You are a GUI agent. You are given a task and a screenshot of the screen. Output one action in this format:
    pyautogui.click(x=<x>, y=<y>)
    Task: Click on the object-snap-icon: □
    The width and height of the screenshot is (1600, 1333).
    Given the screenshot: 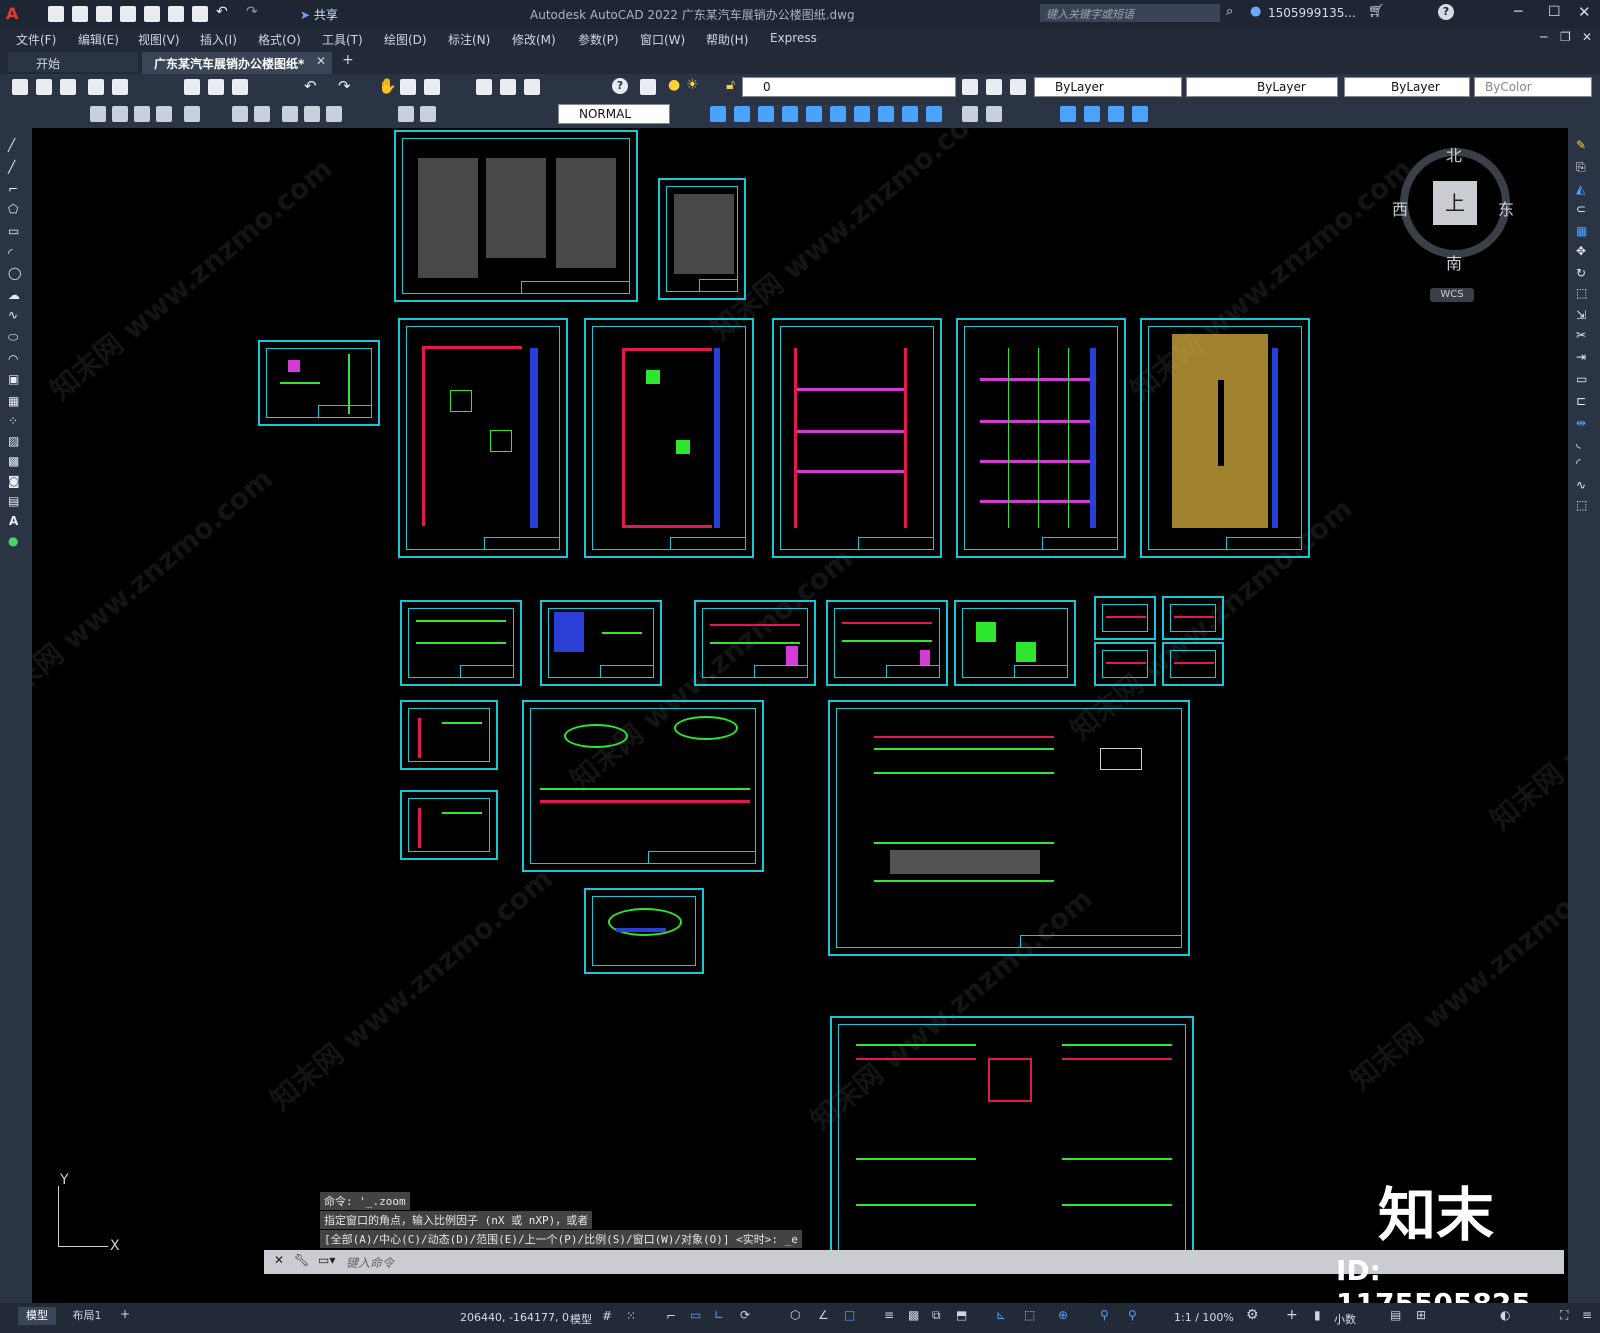 What is the action you would take?
    pyautogui.click(x=849, y=1315)
    